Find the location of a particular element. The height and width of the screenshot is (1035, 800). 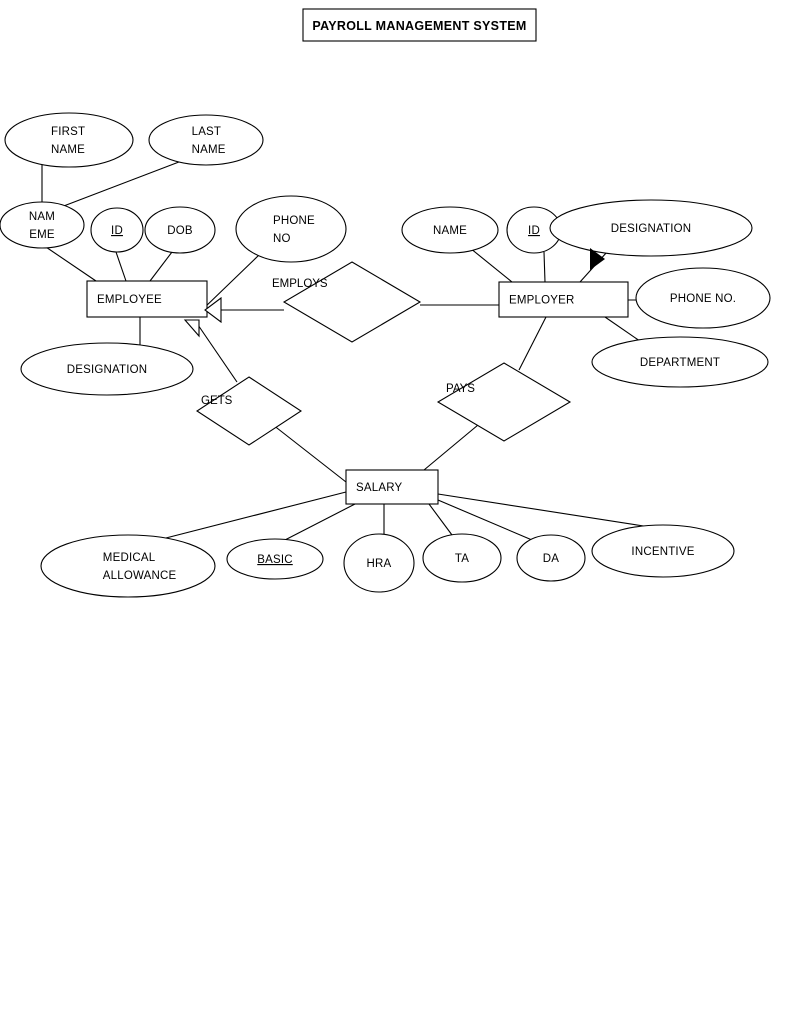

attribute-sal-hra: HRA is located at coordinates (379, 563).